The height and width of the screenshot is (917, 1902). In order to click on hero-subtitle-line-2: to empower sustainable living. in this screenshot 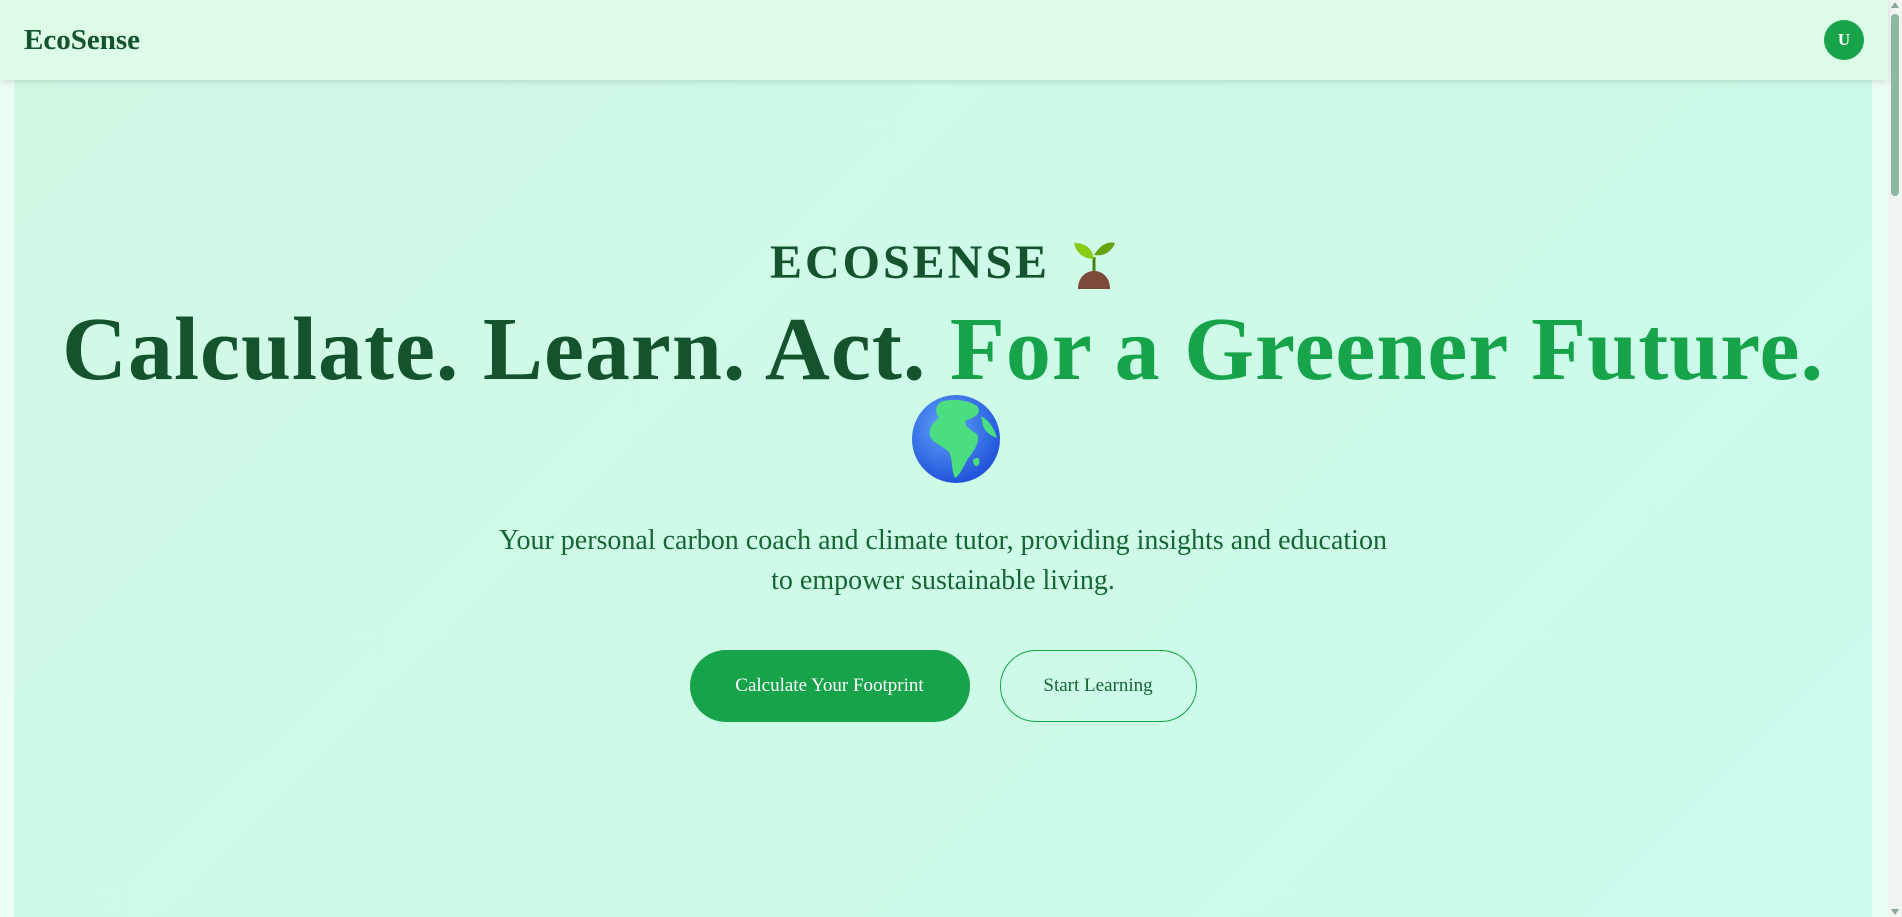, I will do `click(943, 580)`.